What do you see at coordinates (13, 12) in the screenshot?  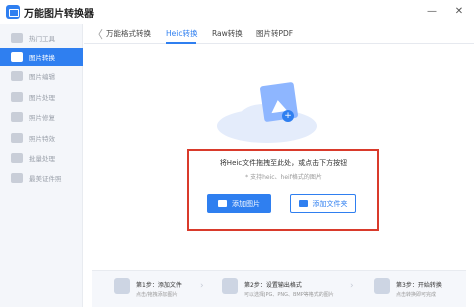 I see `app-logo-icon` at bounding box center [13, 12].